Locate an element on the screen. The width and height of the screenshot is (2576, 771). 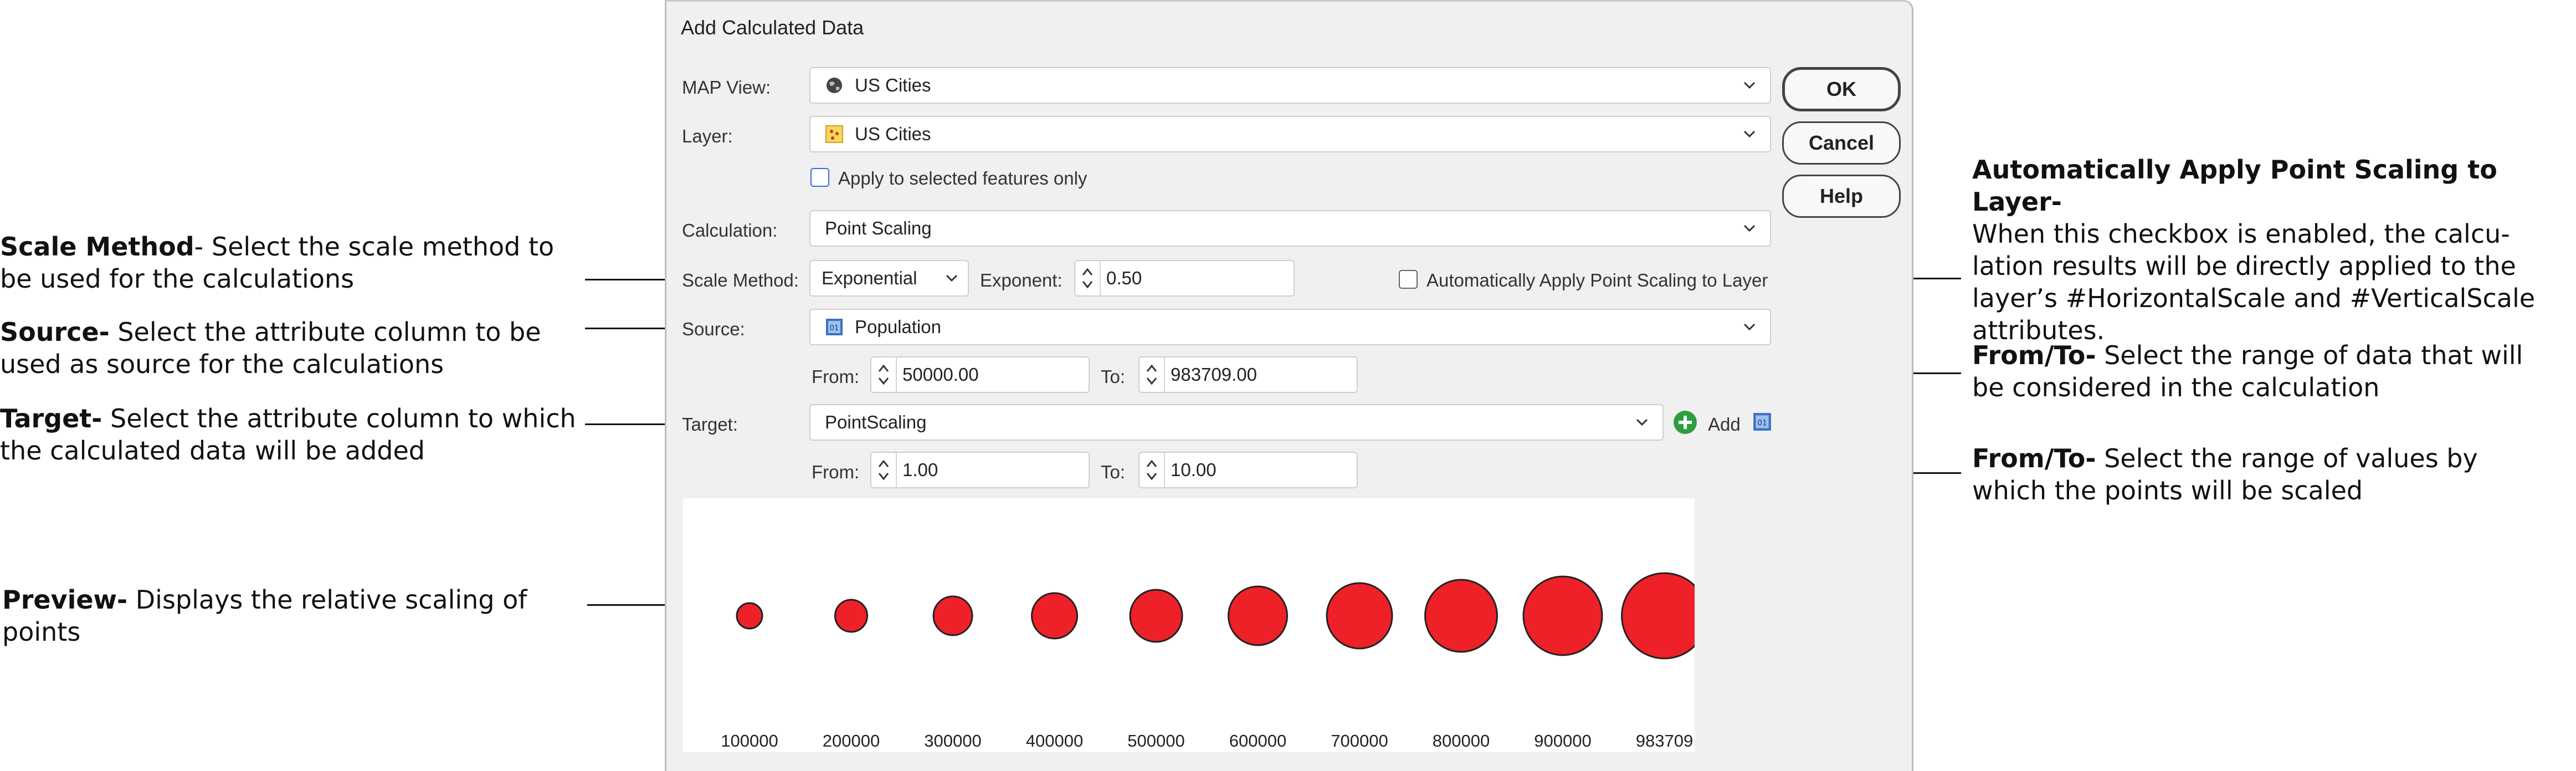
point-scaling-preview is located at coordinates (1195, 625).